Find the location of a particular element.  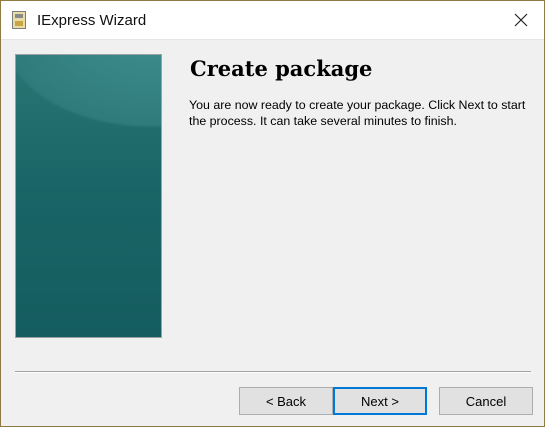

next-button: Next > is located at coordinates (380, 401).